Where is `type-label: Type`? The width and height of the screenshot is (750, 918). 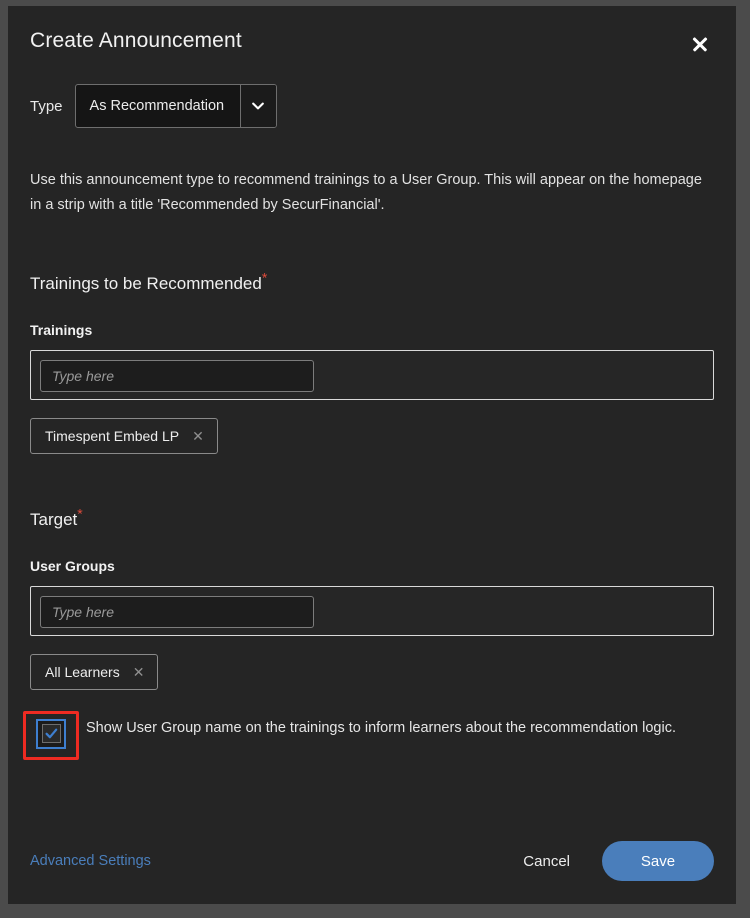
type-label: Type is located at coordinates (46, 106).